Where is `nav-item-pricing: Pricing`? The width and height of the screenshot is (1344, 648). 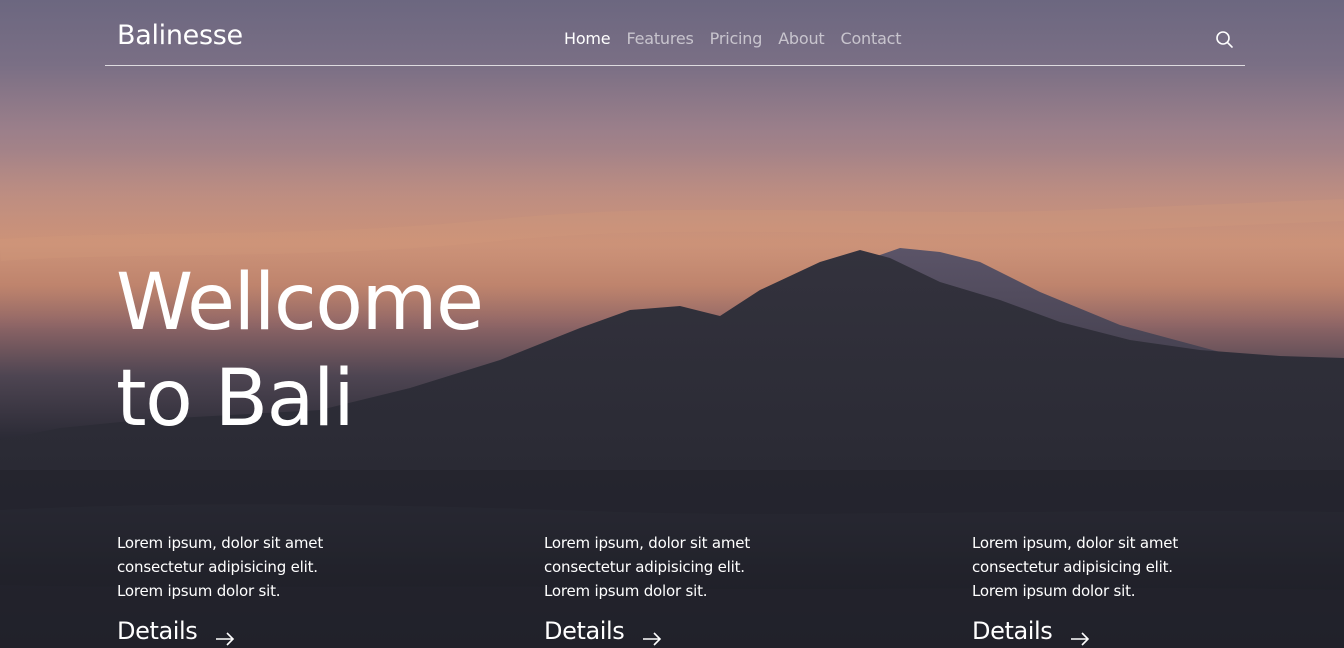 nav-item-pricing: Pricing is located at coordinates (736, 38).